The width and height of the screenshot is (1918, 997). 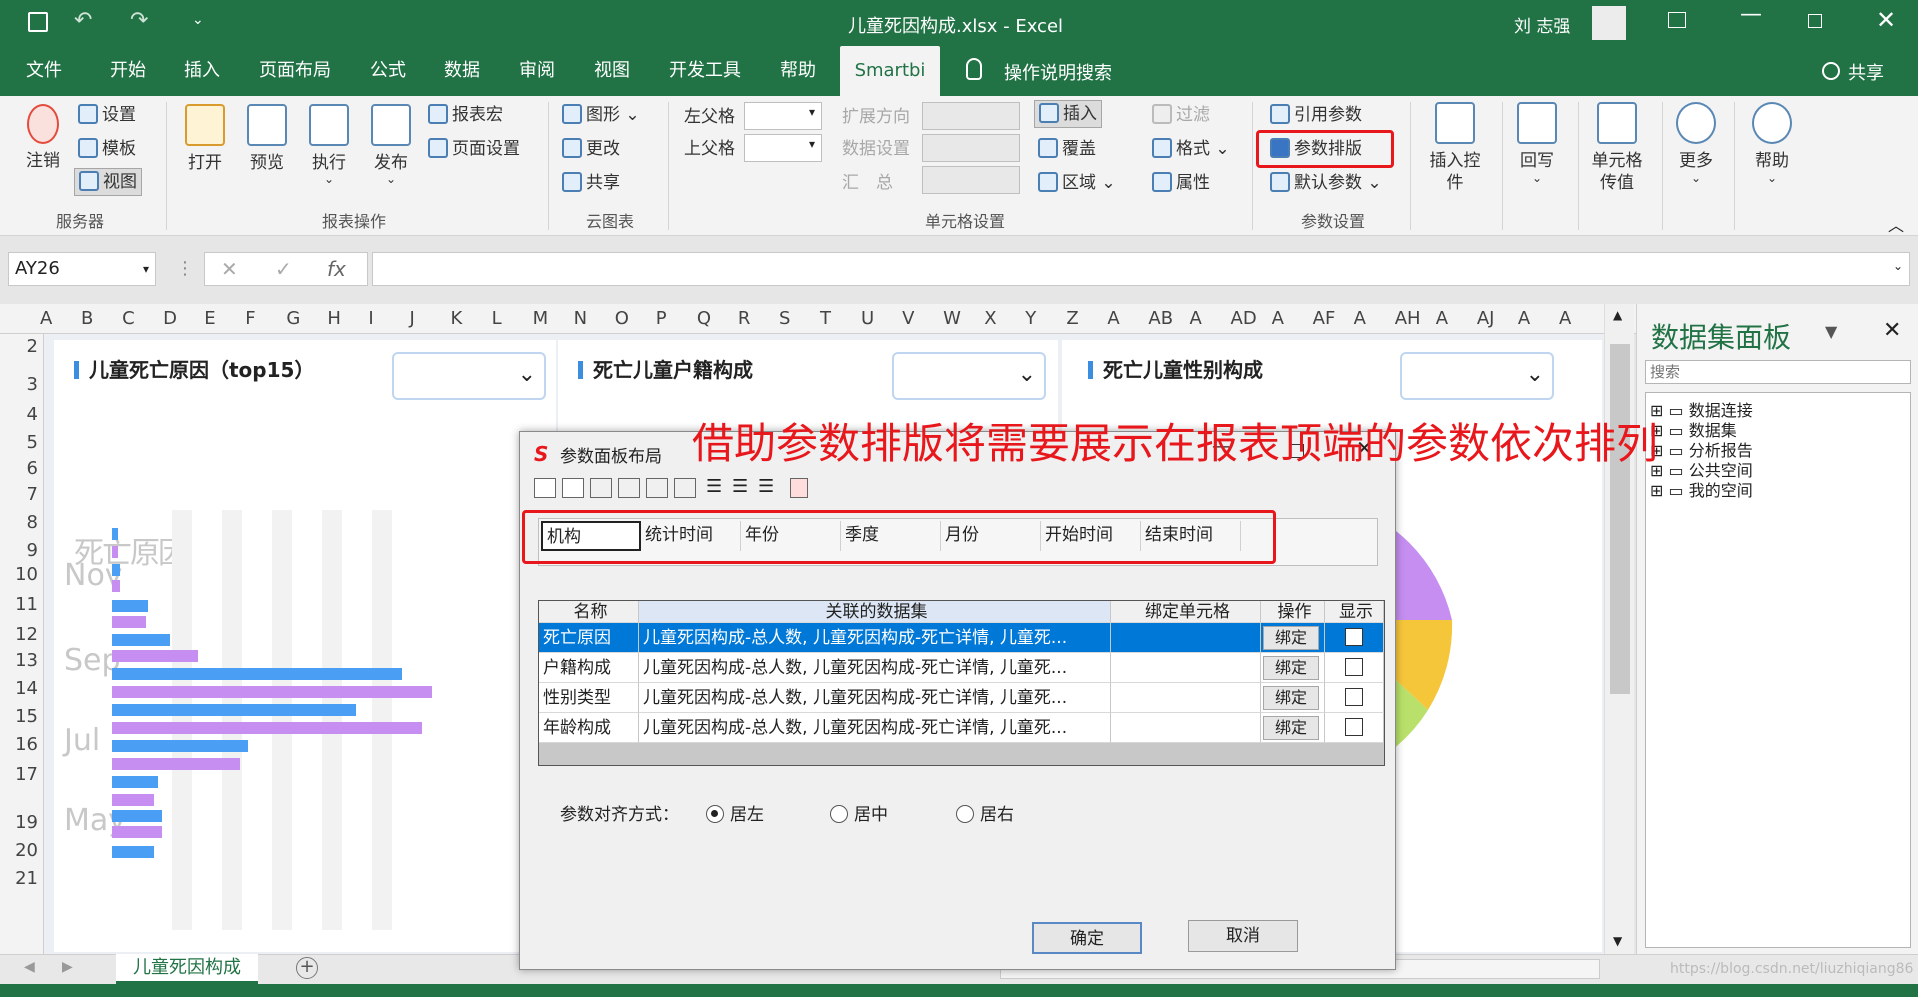 What do you see at coordinates (573, 488) in the screenshot?
I see `toolbar-grid-icon` at bounding box center [573, 488].